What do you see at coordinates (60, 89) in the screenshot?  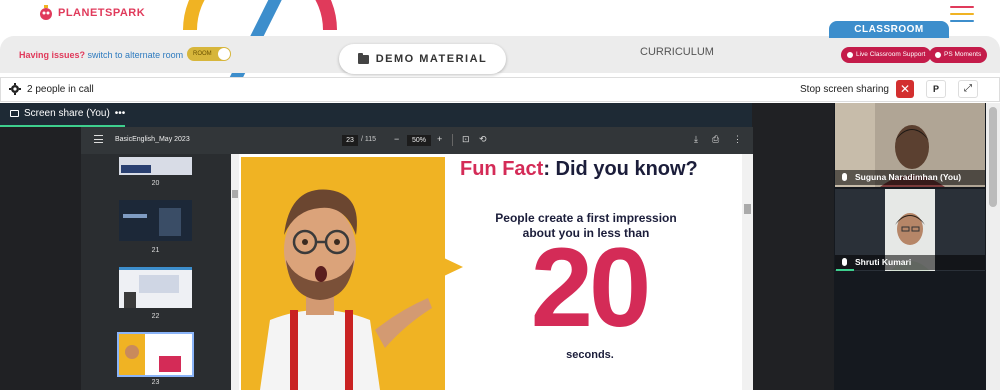 I see `people-in-call-count: 2 people in call` at bounding box center [60, 89].